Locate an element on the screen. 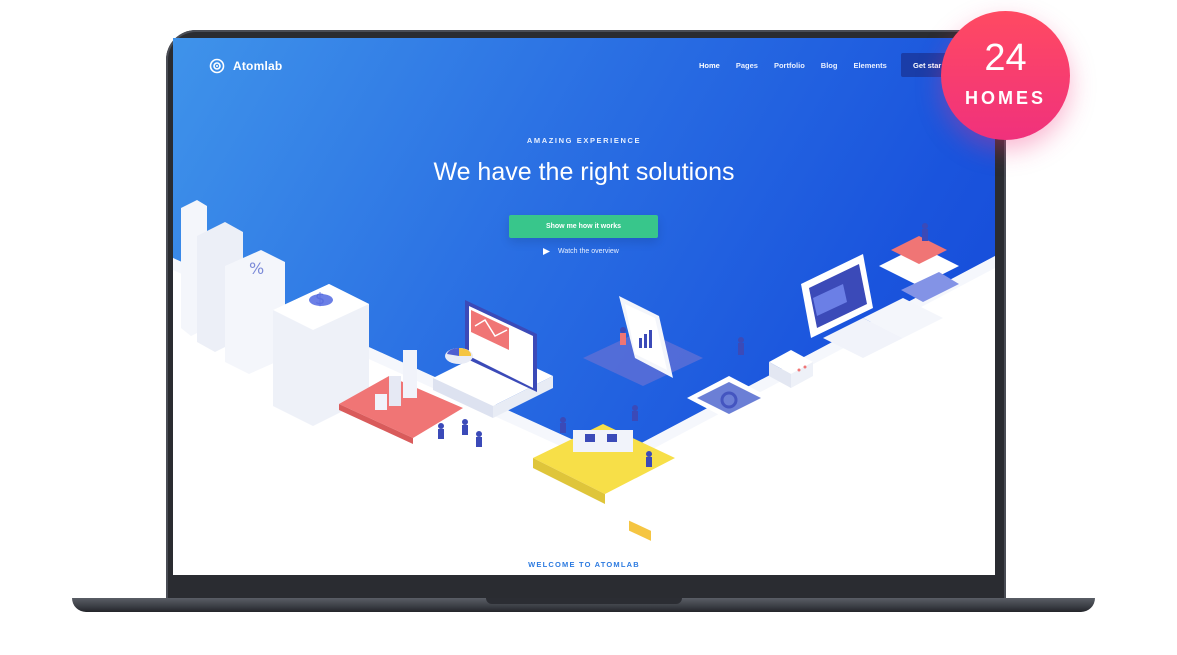 Image resolution: width=1177 pixels, height=655 pixels. main-menu: Home Pages Portfolio Blog Elements is located at coordinates (812, 65).